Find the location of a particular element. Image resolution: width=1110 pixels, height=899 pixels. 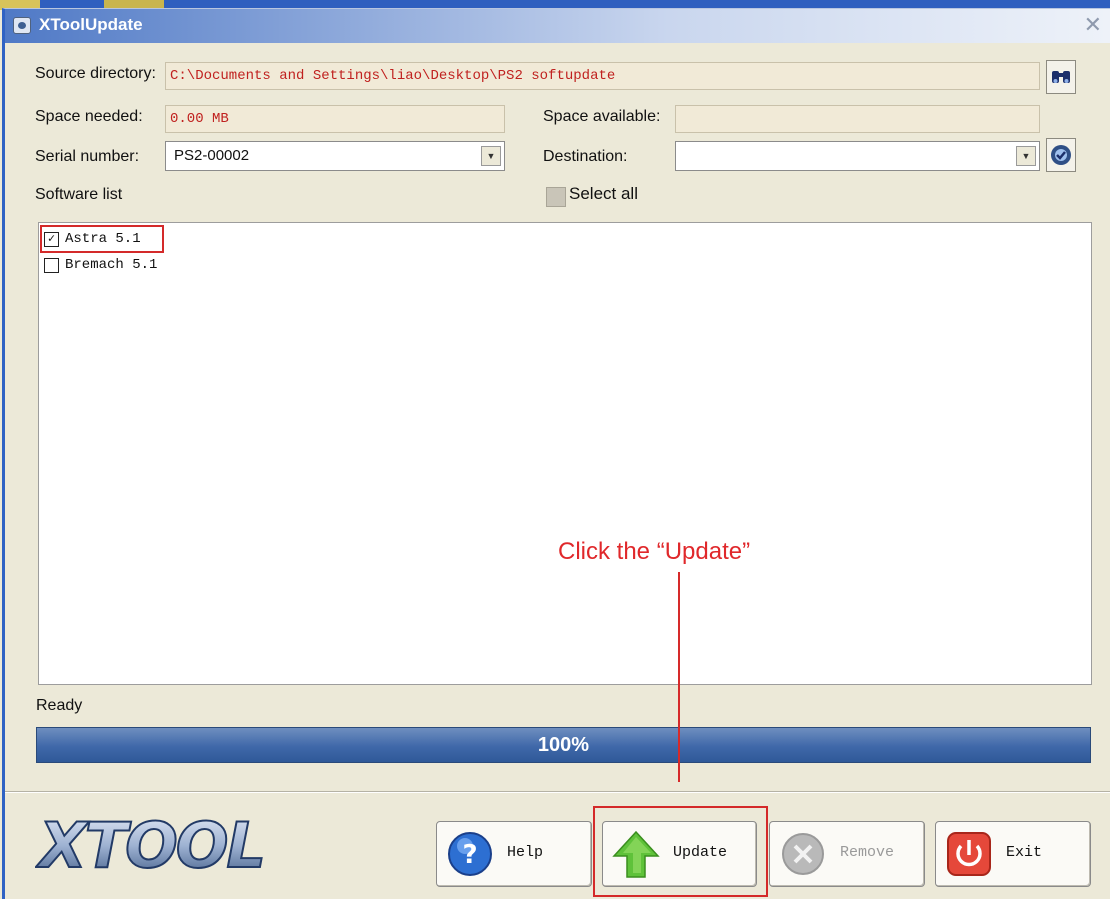

exit-label: Exit is located at coordinates (1024, 852).